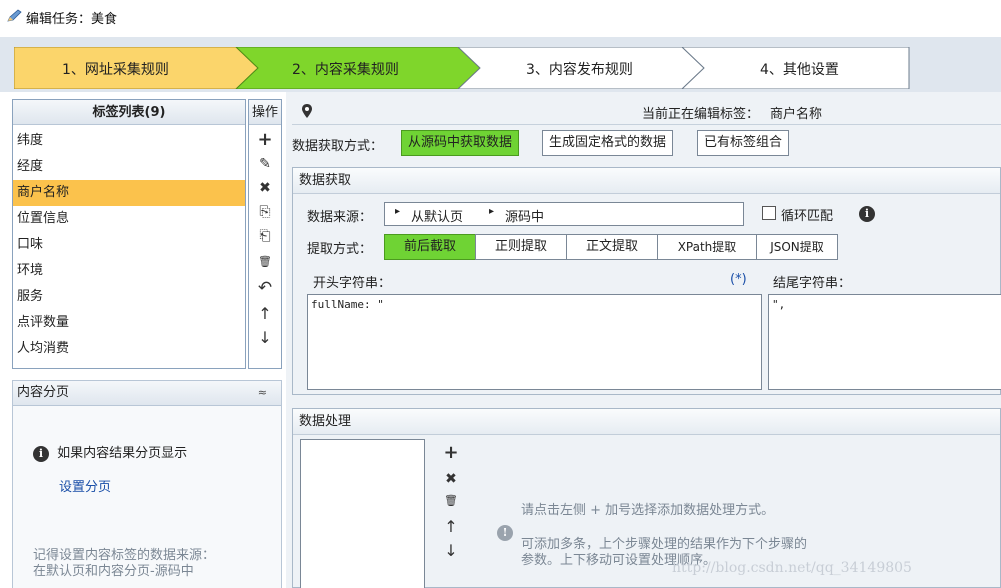  Describe the element at coordinates (129, 193) in the screenshot. I see `tag-list-item-selected: 商户名称` at that location.